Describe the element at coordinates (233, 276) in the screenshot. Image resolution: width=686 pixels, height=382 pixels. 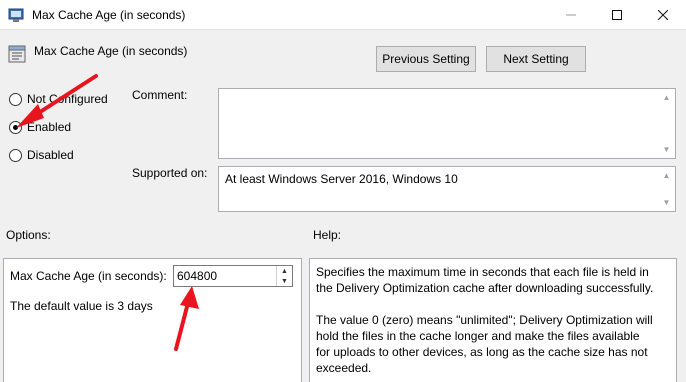
I see `max-cache-age-spinbox: 604800 ▲ ▼` at that location.